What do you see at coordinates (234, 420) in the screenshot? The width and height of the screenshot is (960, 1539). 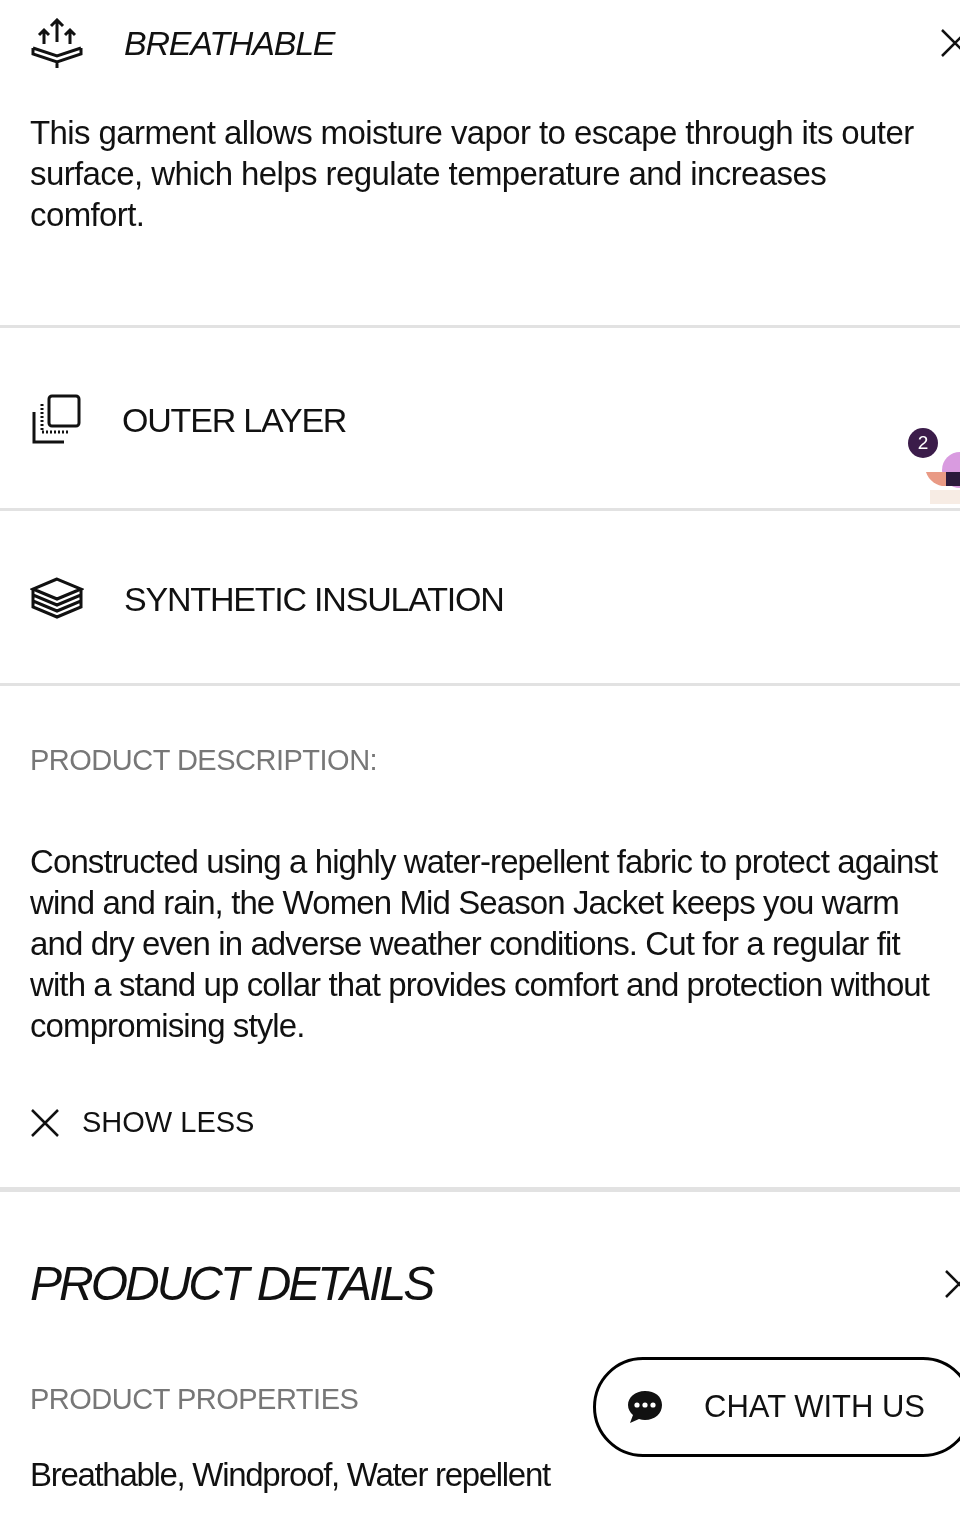 I see `feature-title: OUTER LAYER` at bounding box center [234, 420].